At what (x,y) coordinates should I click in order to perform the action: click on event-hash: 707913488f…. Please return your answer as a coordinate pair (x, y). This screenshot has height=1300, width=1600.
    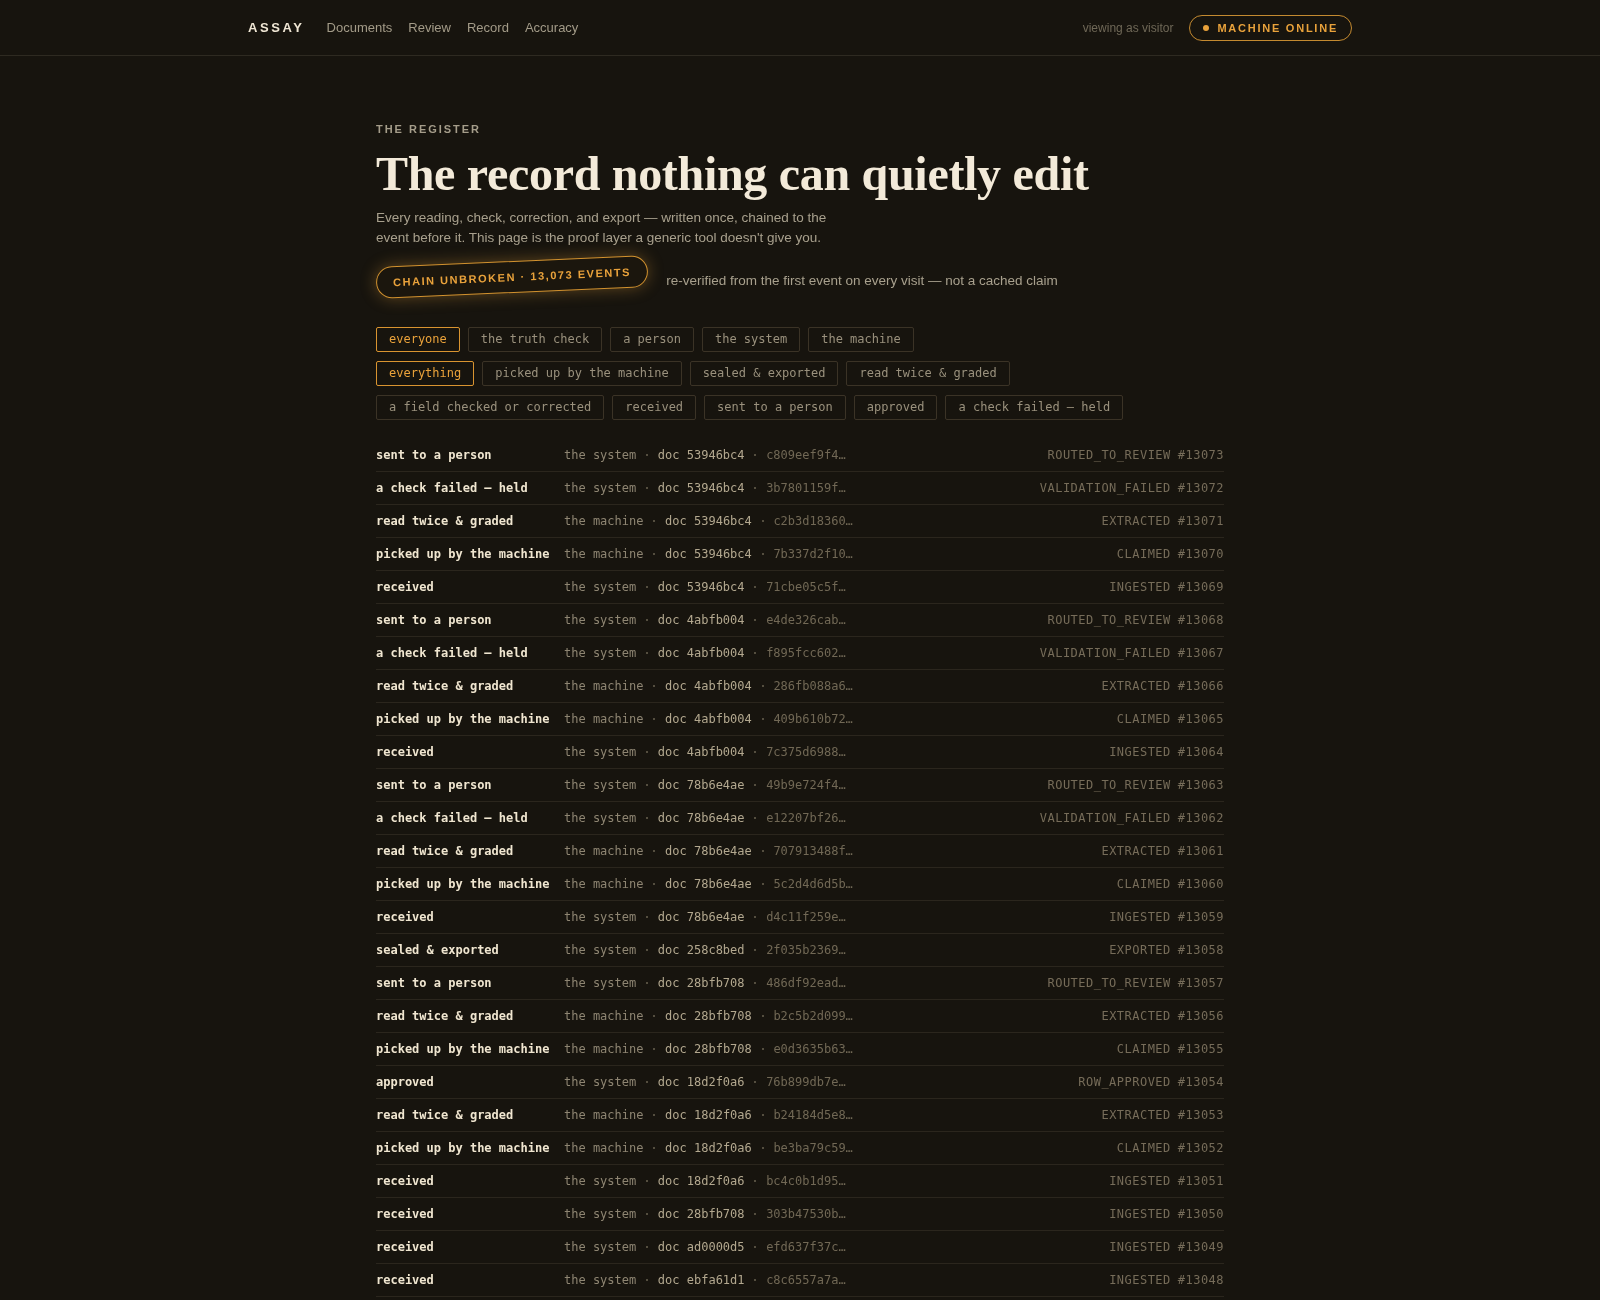
    Looking at the image, I should click on (813, 851).